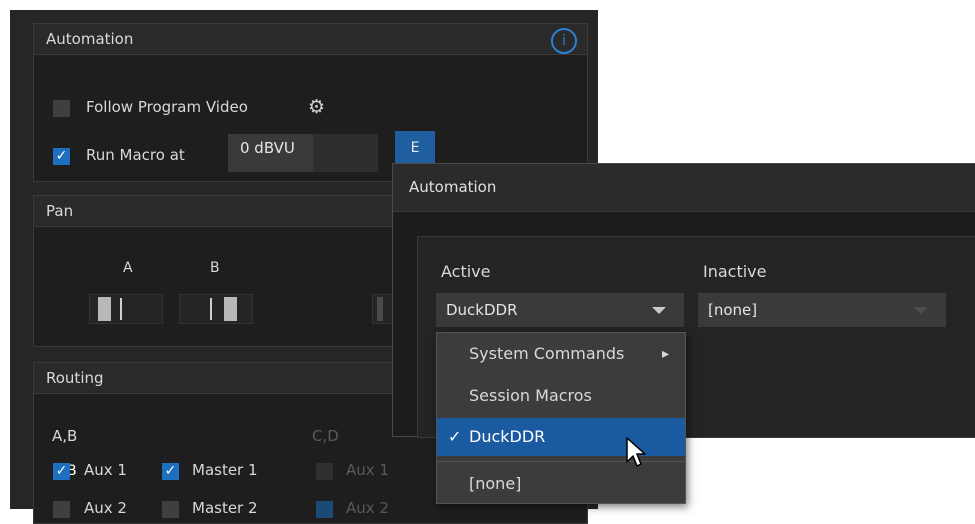 The image size is (975, 524). Describe the element at coordinates (415, 148) in the screenshot. I see `edit-macro-button: E` at that location.